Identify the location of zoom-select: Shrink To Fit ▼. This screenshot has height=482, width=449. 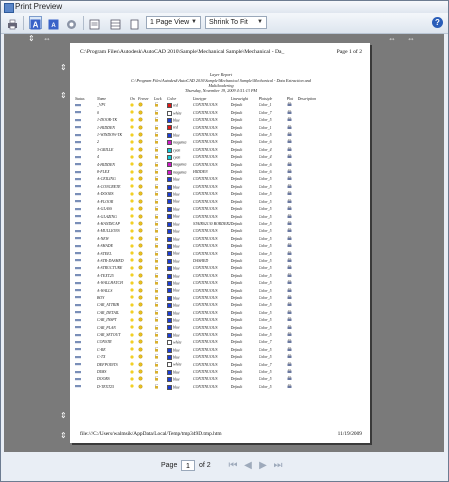
(236, 22).